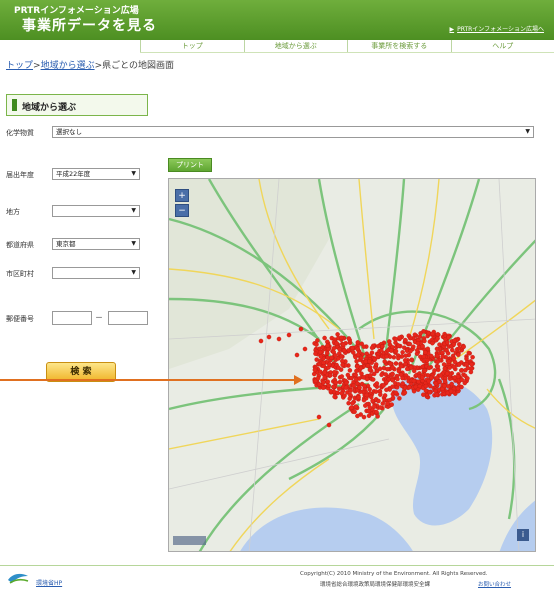  What do you see at coordinates (18, 578) in the screenshot?
I see `ministry-logo-icon` at bounding box center [18, 578].